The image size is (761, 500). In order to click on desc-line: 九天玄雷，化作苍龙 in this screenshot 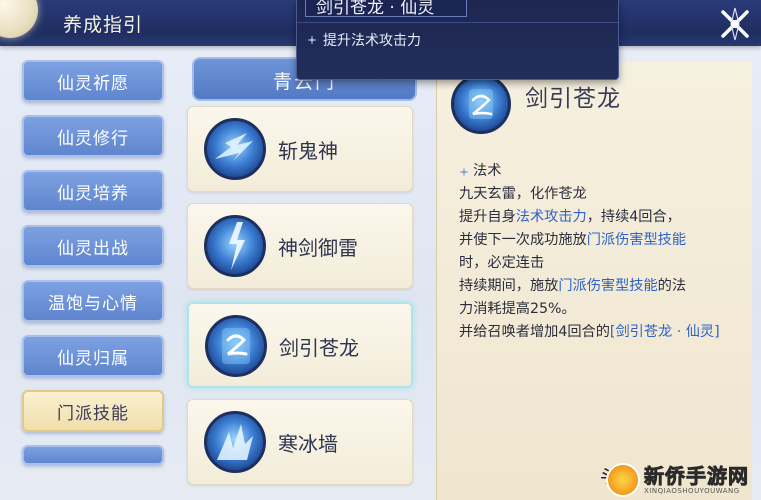, I will do `click(523, 194)`.